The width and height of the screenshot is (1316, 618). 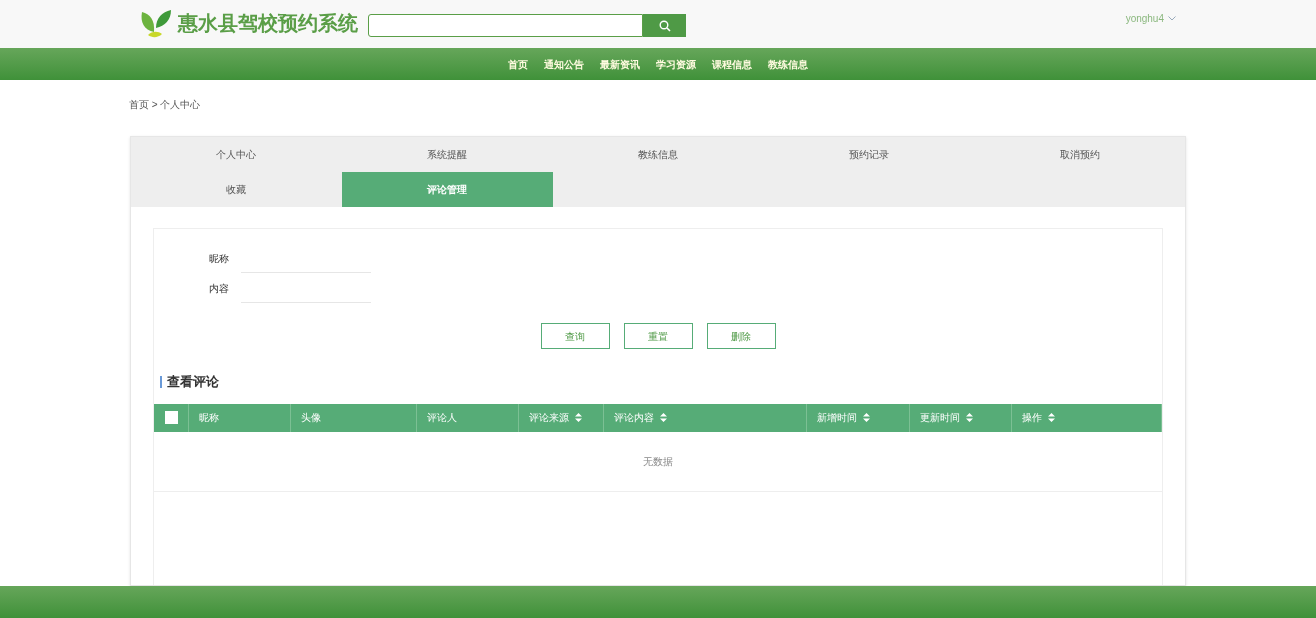 What do you see at coordinates (869, 154) in the screenshot?
I see `tab: 预约记录` at bounding box center [869, 154].